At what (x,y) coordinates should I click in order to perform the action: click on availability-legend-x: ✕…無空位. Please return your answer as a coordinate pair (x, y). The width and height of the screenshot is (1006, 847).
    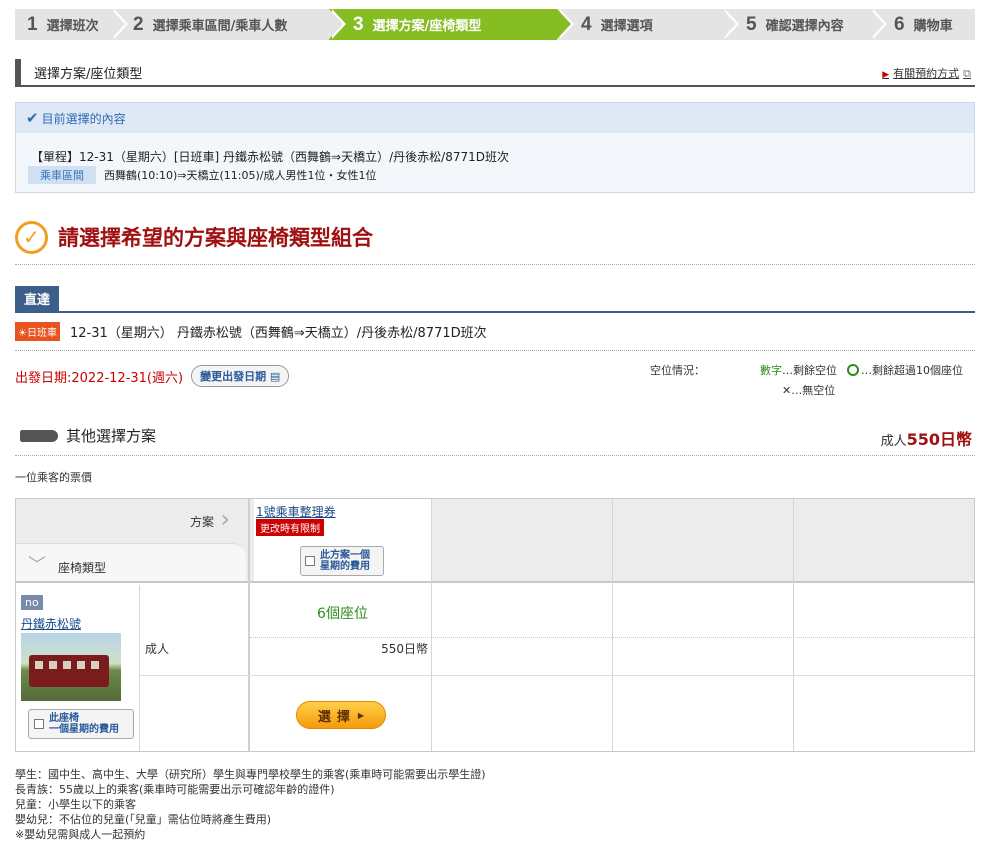
    Looking at the image, I should click on (808, 390).